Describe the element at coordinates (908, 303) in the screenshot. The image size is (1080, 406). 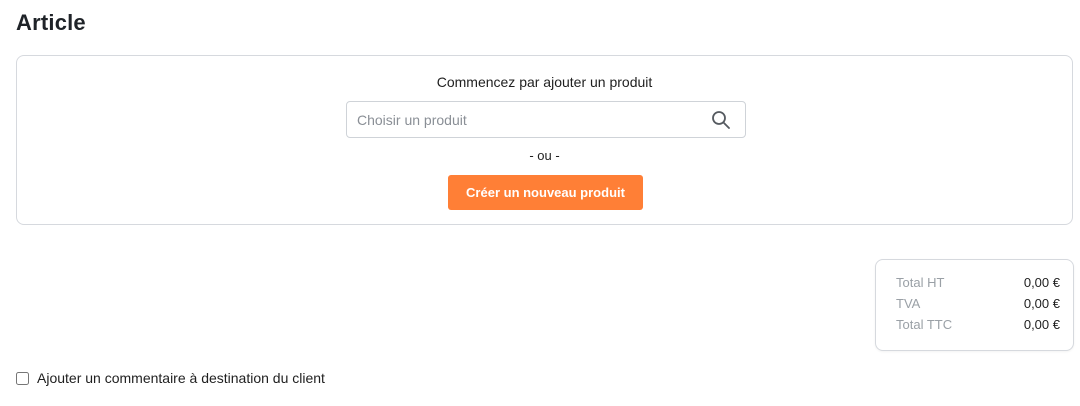
I see `tva-label: TVA` at that location.